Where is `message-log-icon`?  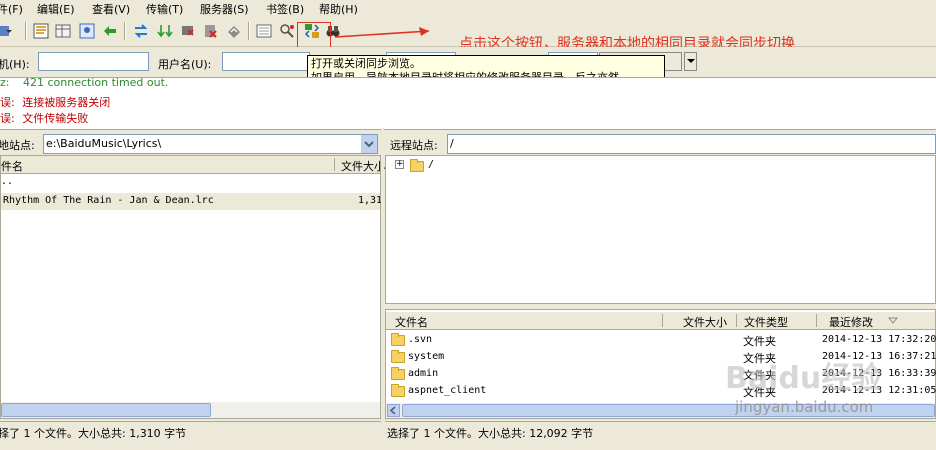
message-log-icon is located at coordinates (41, 31).